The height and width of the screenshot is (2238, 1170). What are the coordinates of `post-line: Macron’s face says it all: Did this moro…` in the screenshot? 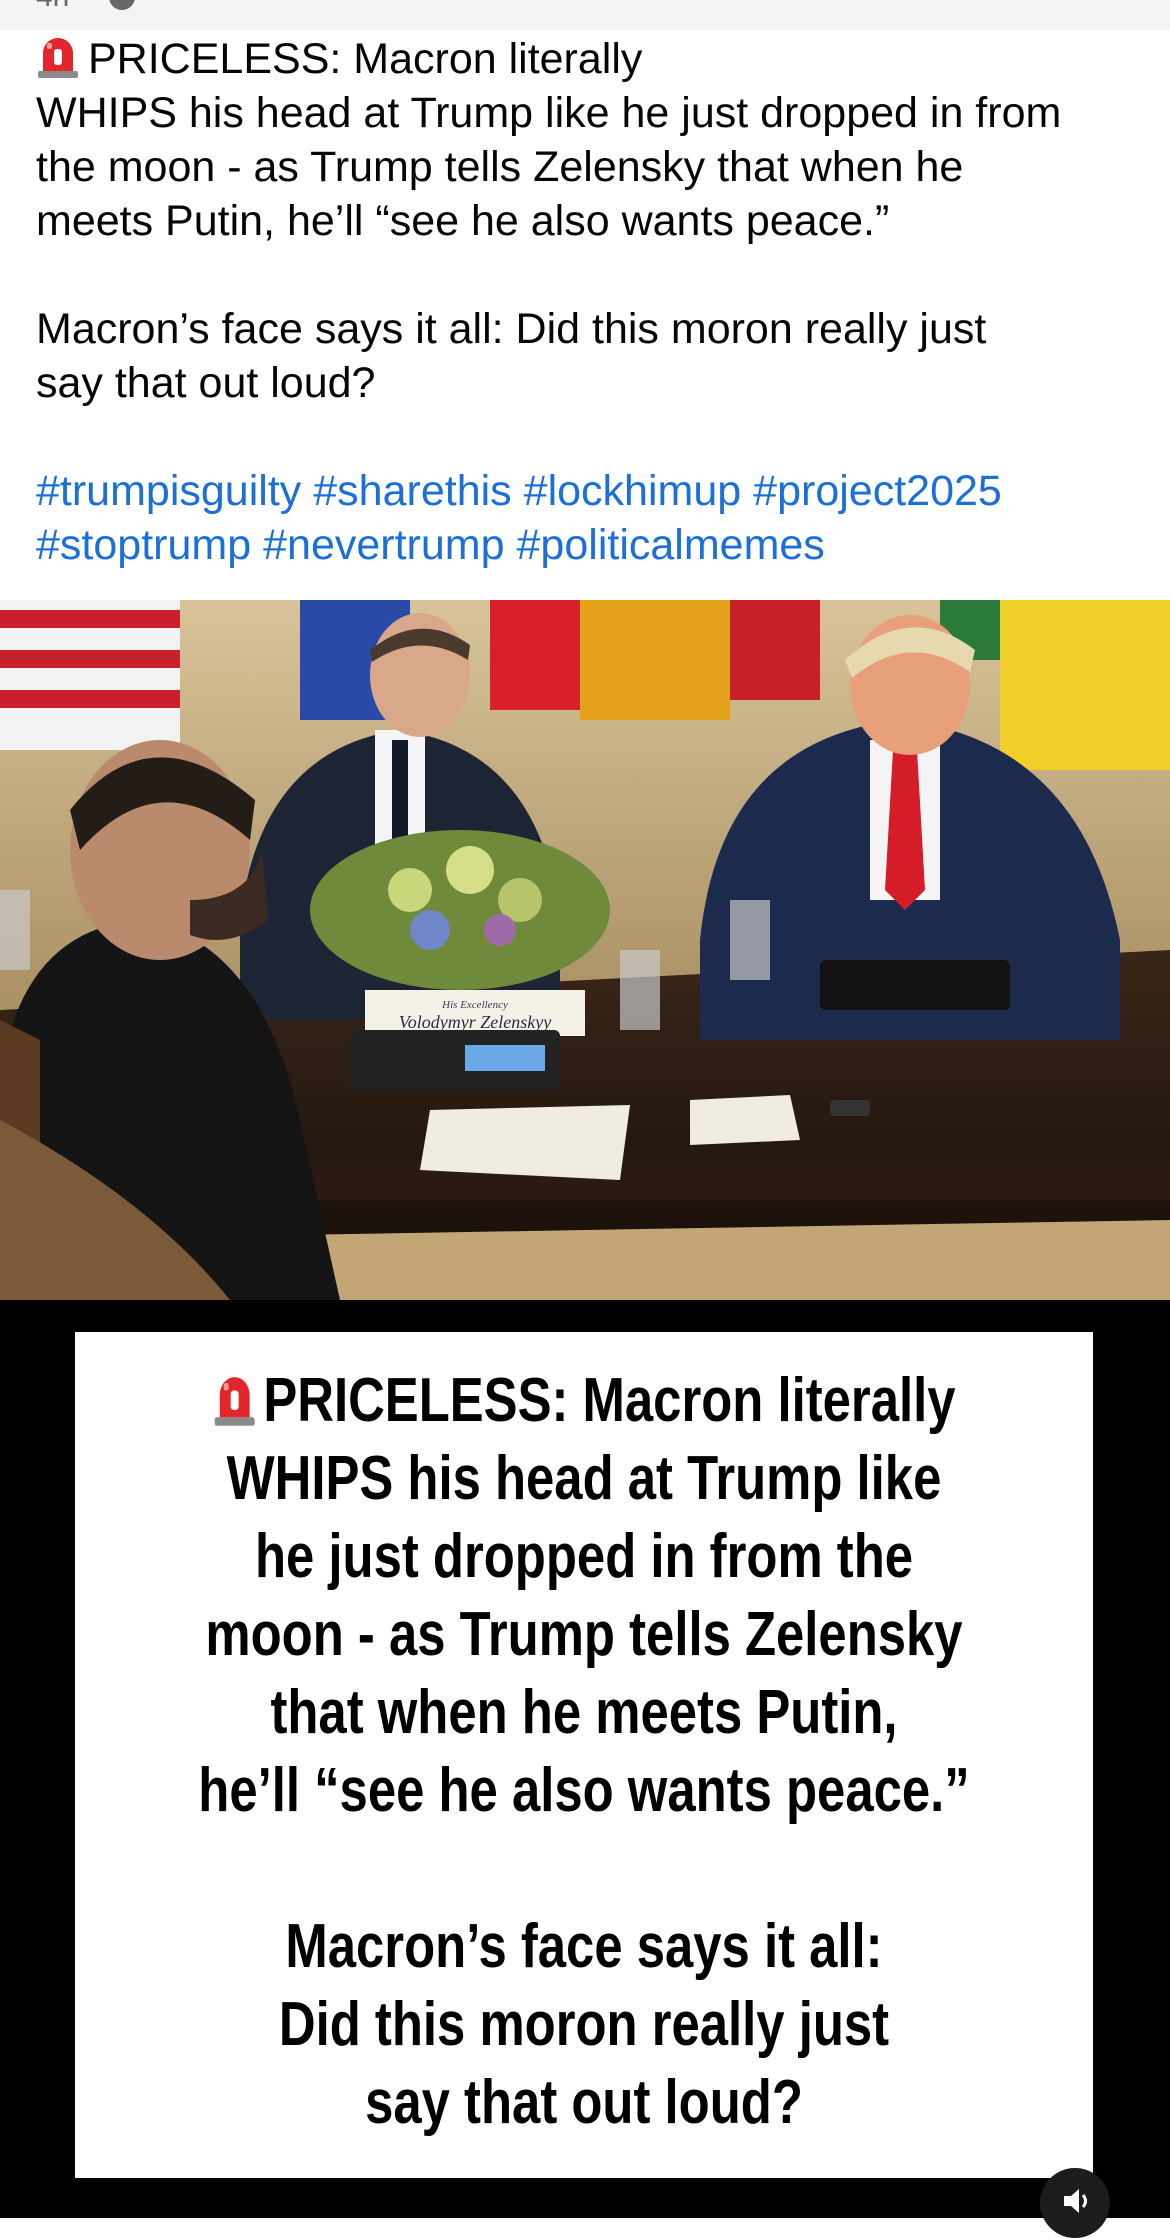 It's located at (511, 329).